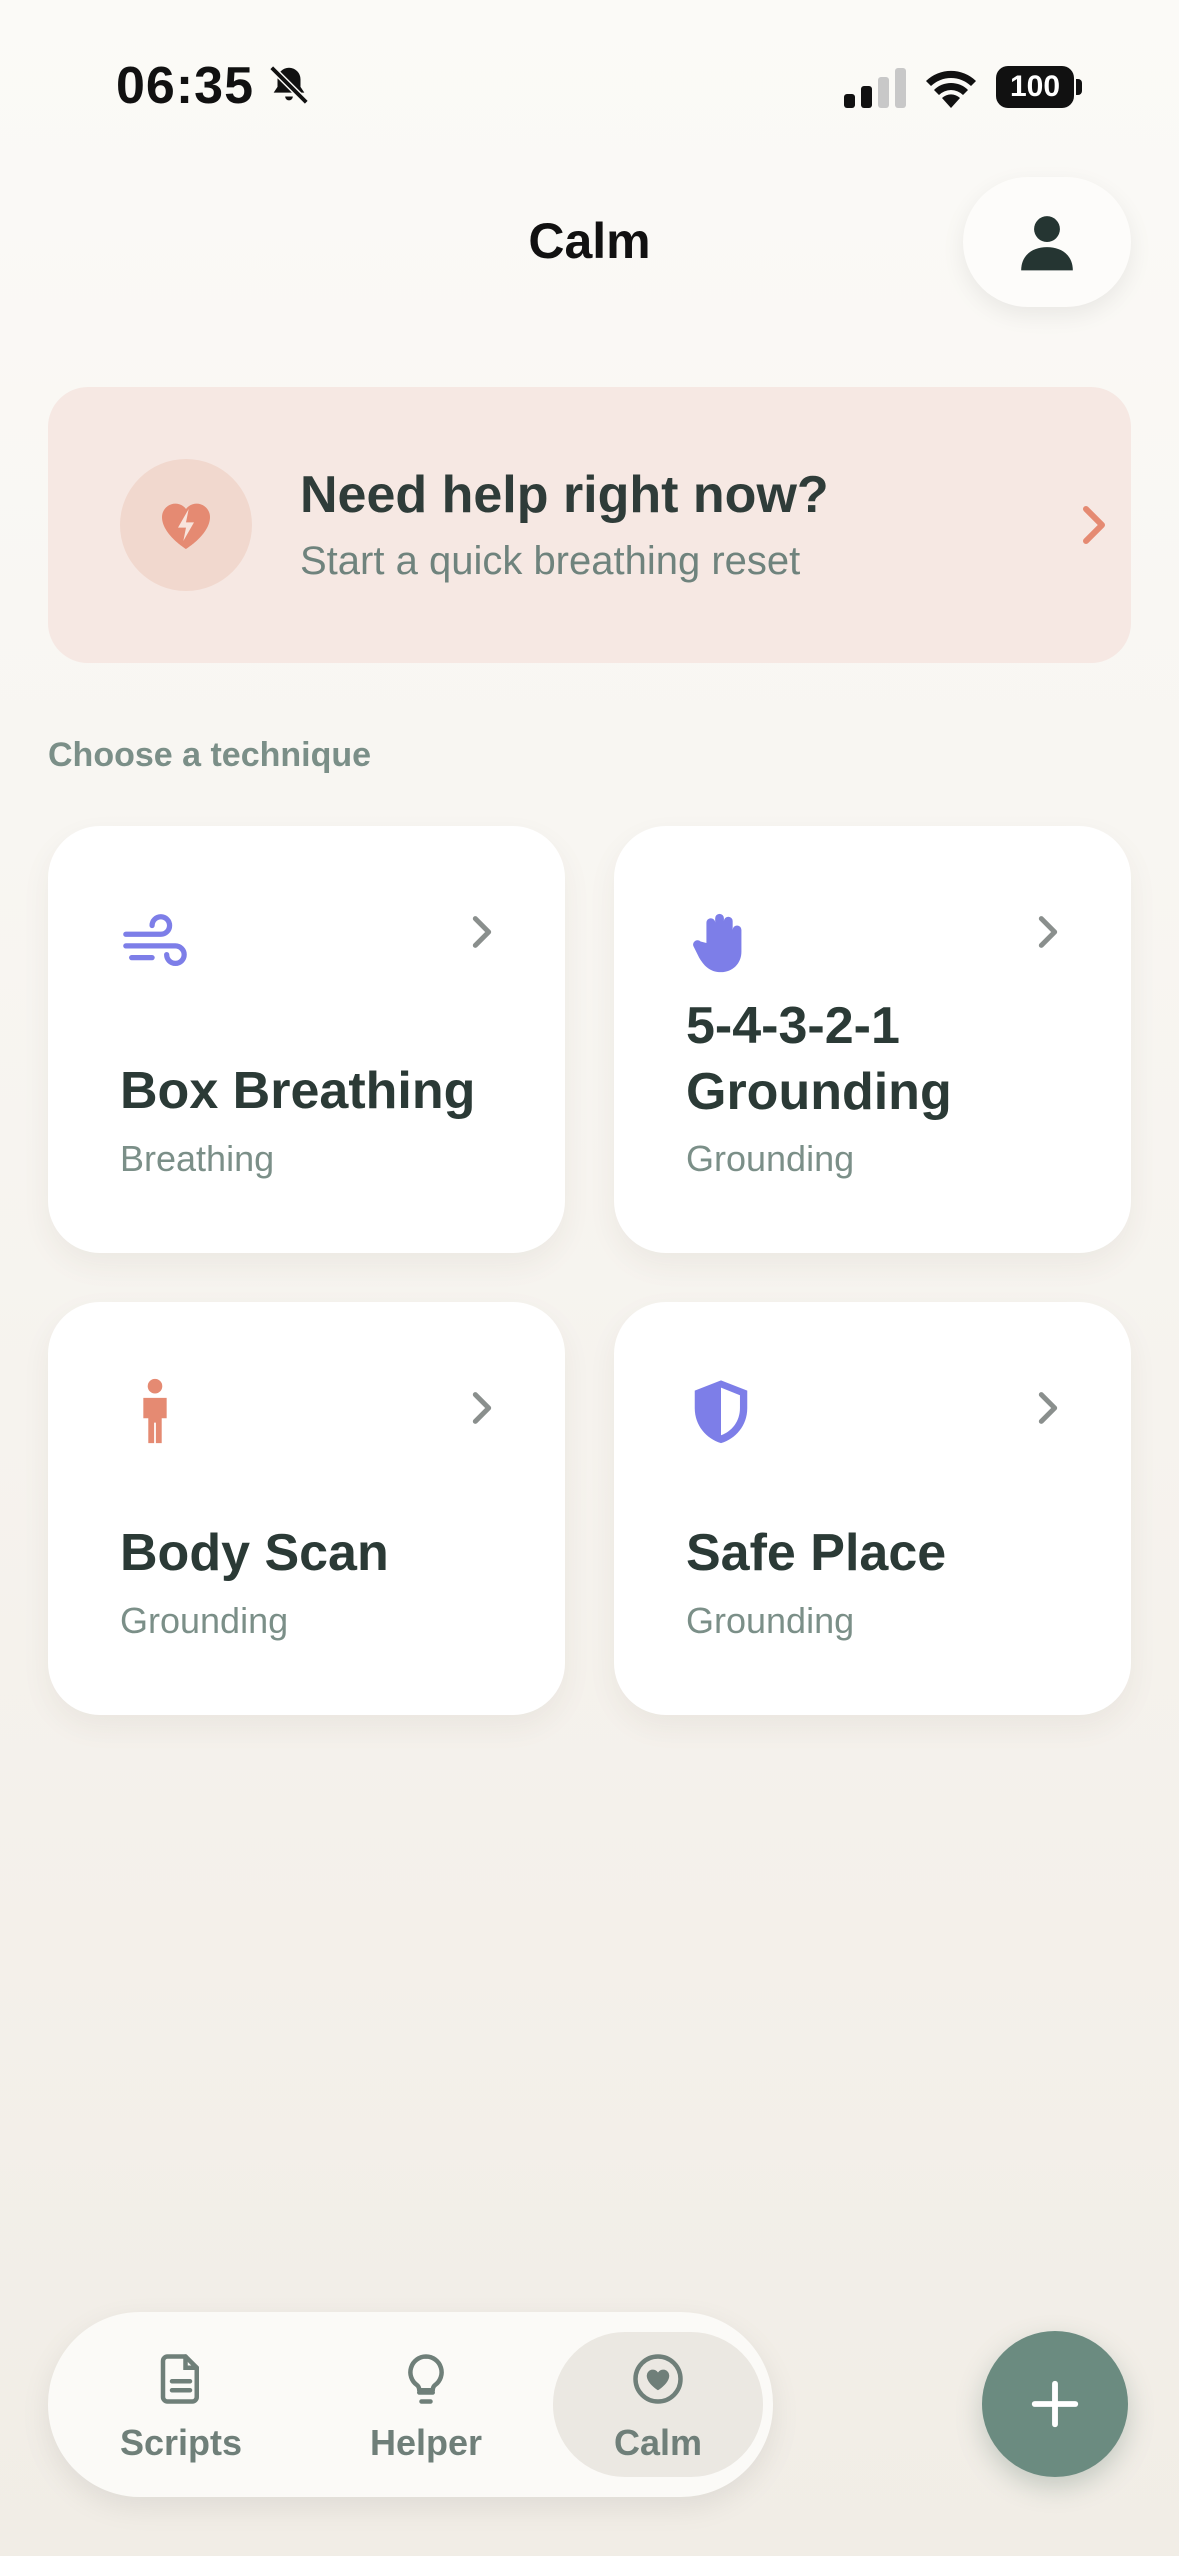  I want to click on profile-button, so click(1047, 242).